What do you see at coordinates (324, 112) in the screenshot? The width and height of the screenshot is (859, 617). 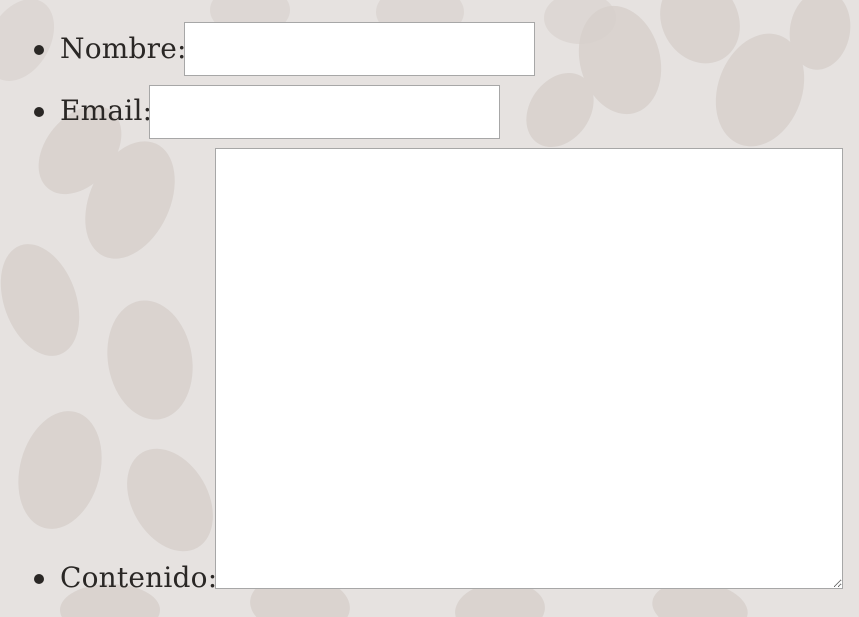 I see `email-input` at bounding box center [324, 112].